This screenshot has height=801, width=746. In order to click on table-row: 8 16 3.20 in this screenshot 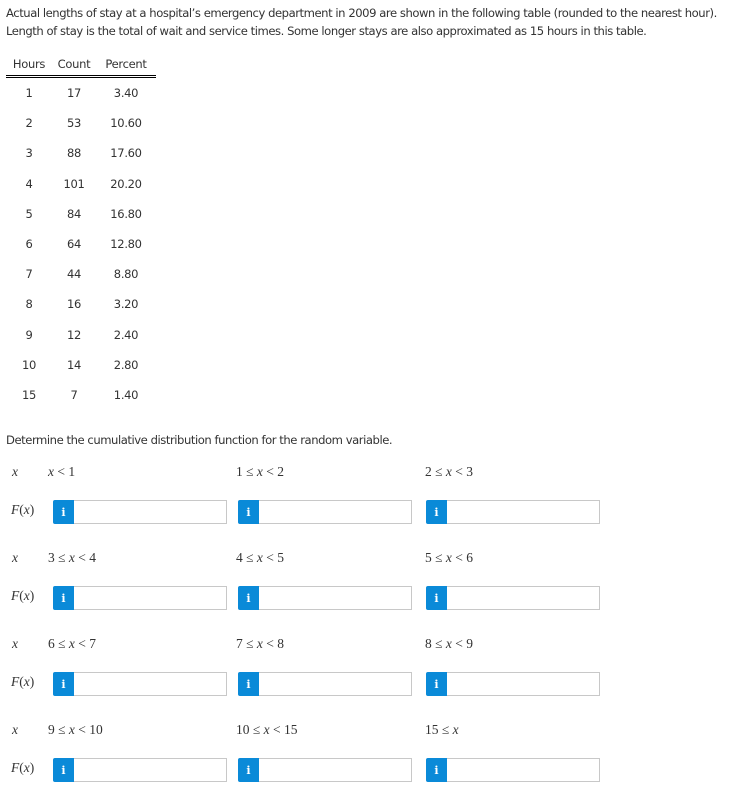, I will do `click(81, 304)`.